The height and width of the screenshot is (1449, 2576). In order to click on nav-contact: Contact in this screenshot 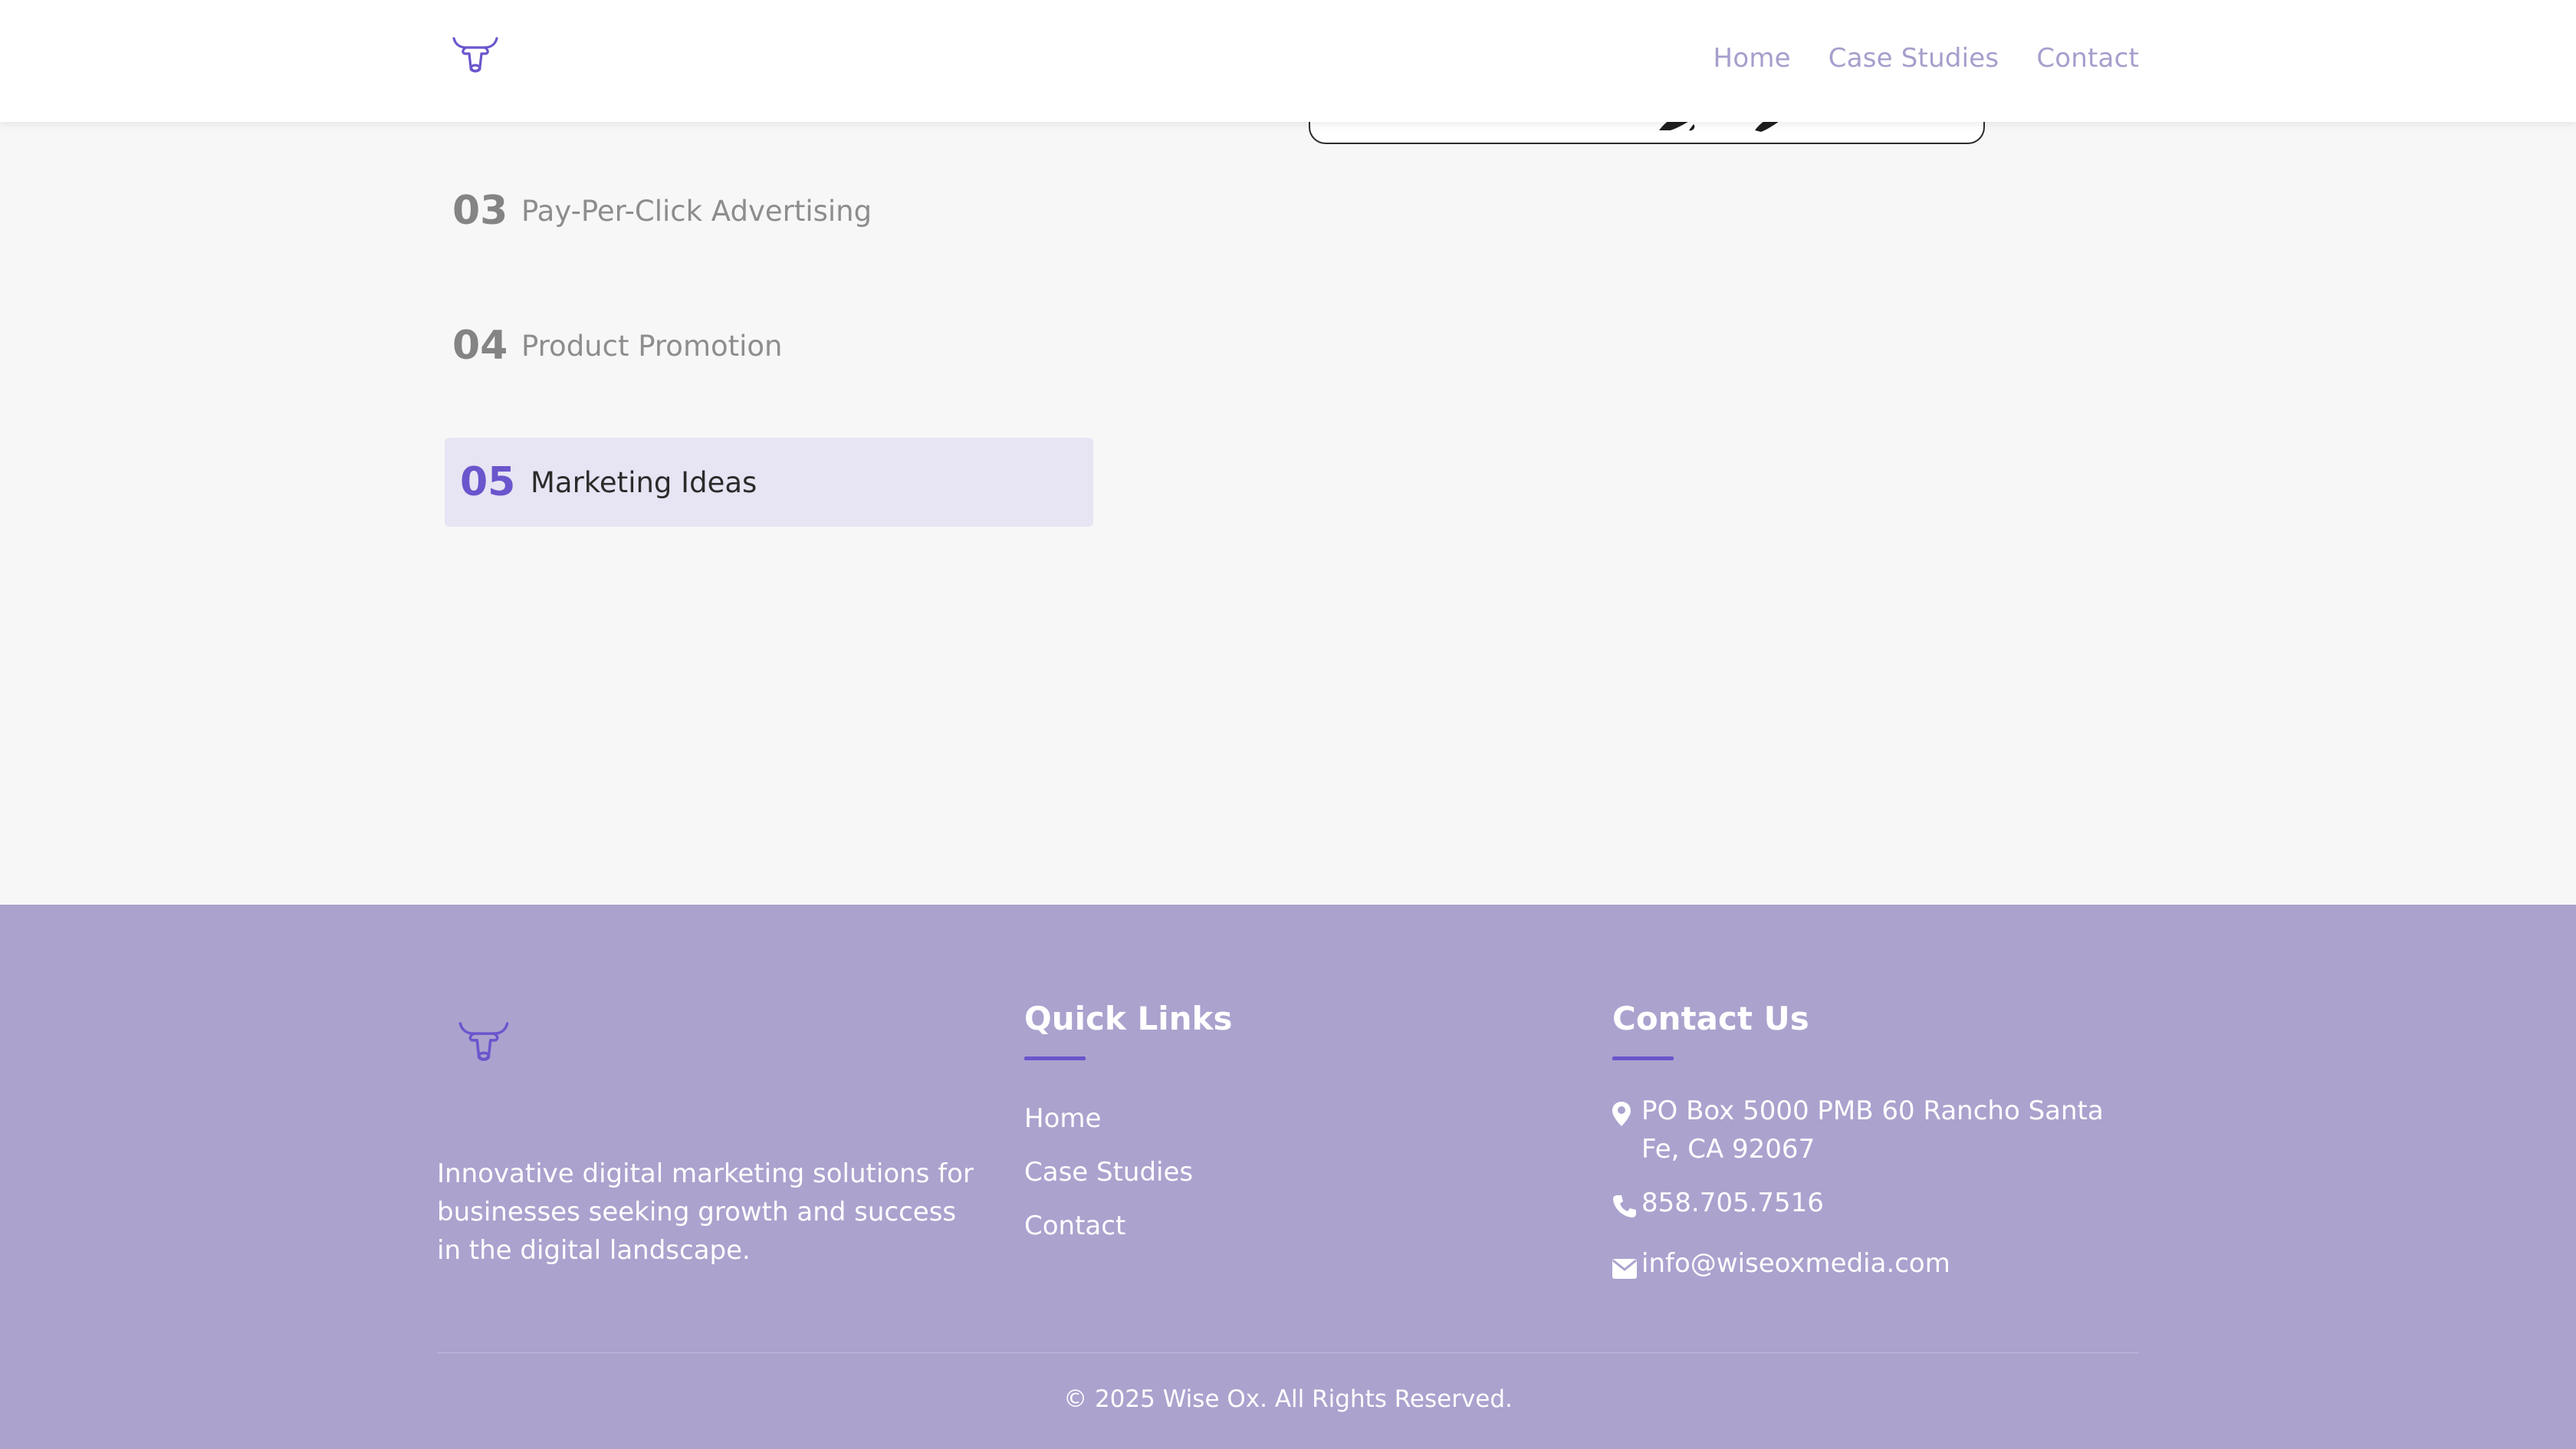, I will do `click(2088, 58)`.